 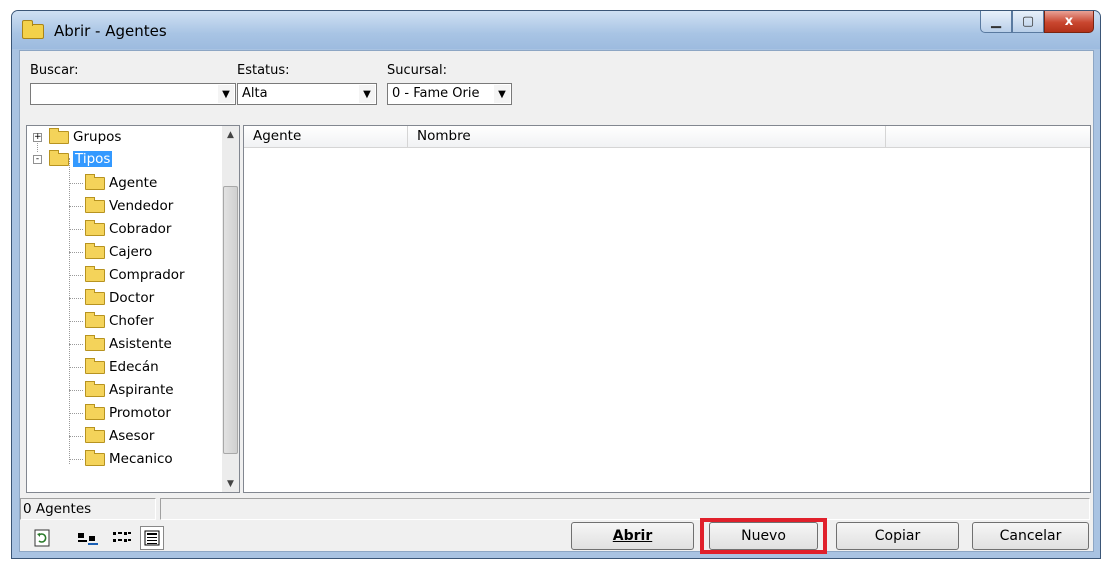 I want to click on estatus-label: Estatus:, so click(x=263, y=70).